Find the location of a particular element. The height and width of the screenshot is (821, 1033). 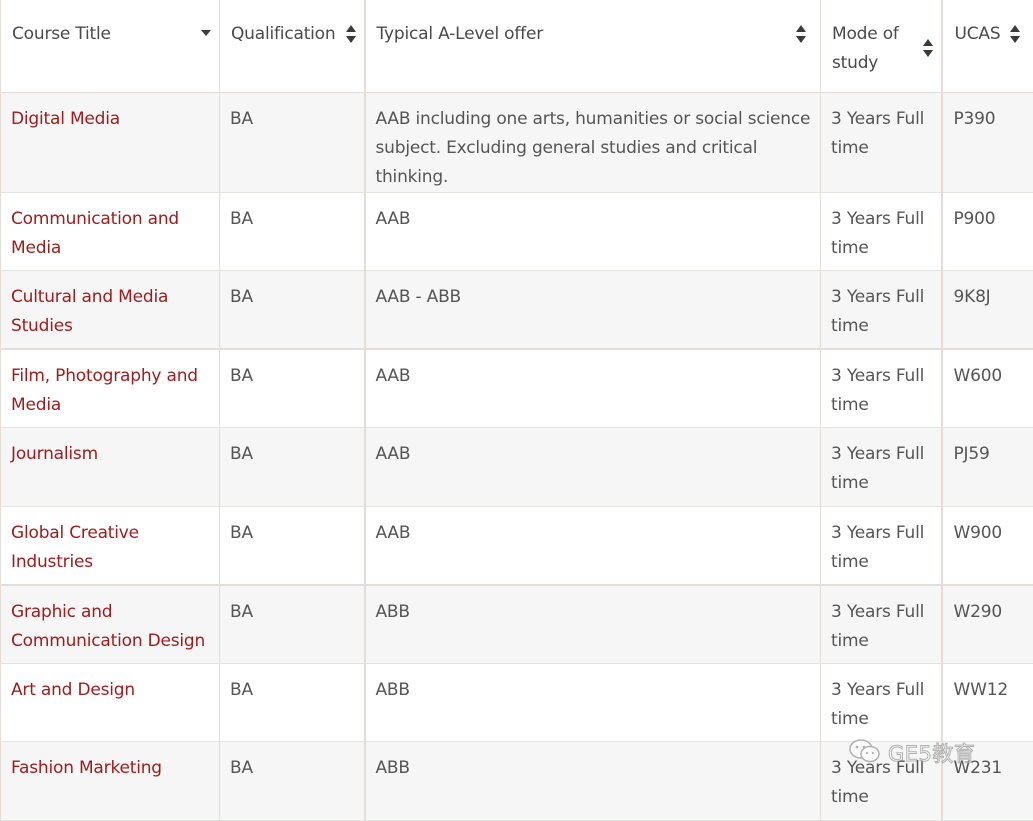

ucas-cell: 9K8J is located at coordinates (987, 310).